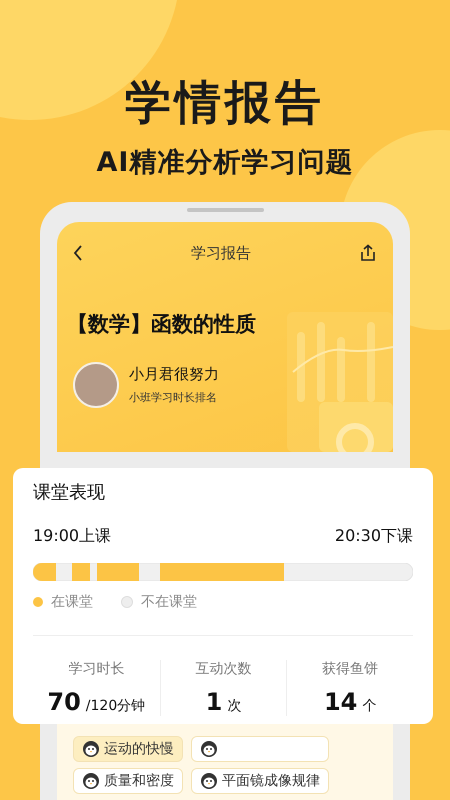  Describe the element at coordinates (225, 163) in the screenshot. I see `subheadline: AI精准分析学习问题` at that location.